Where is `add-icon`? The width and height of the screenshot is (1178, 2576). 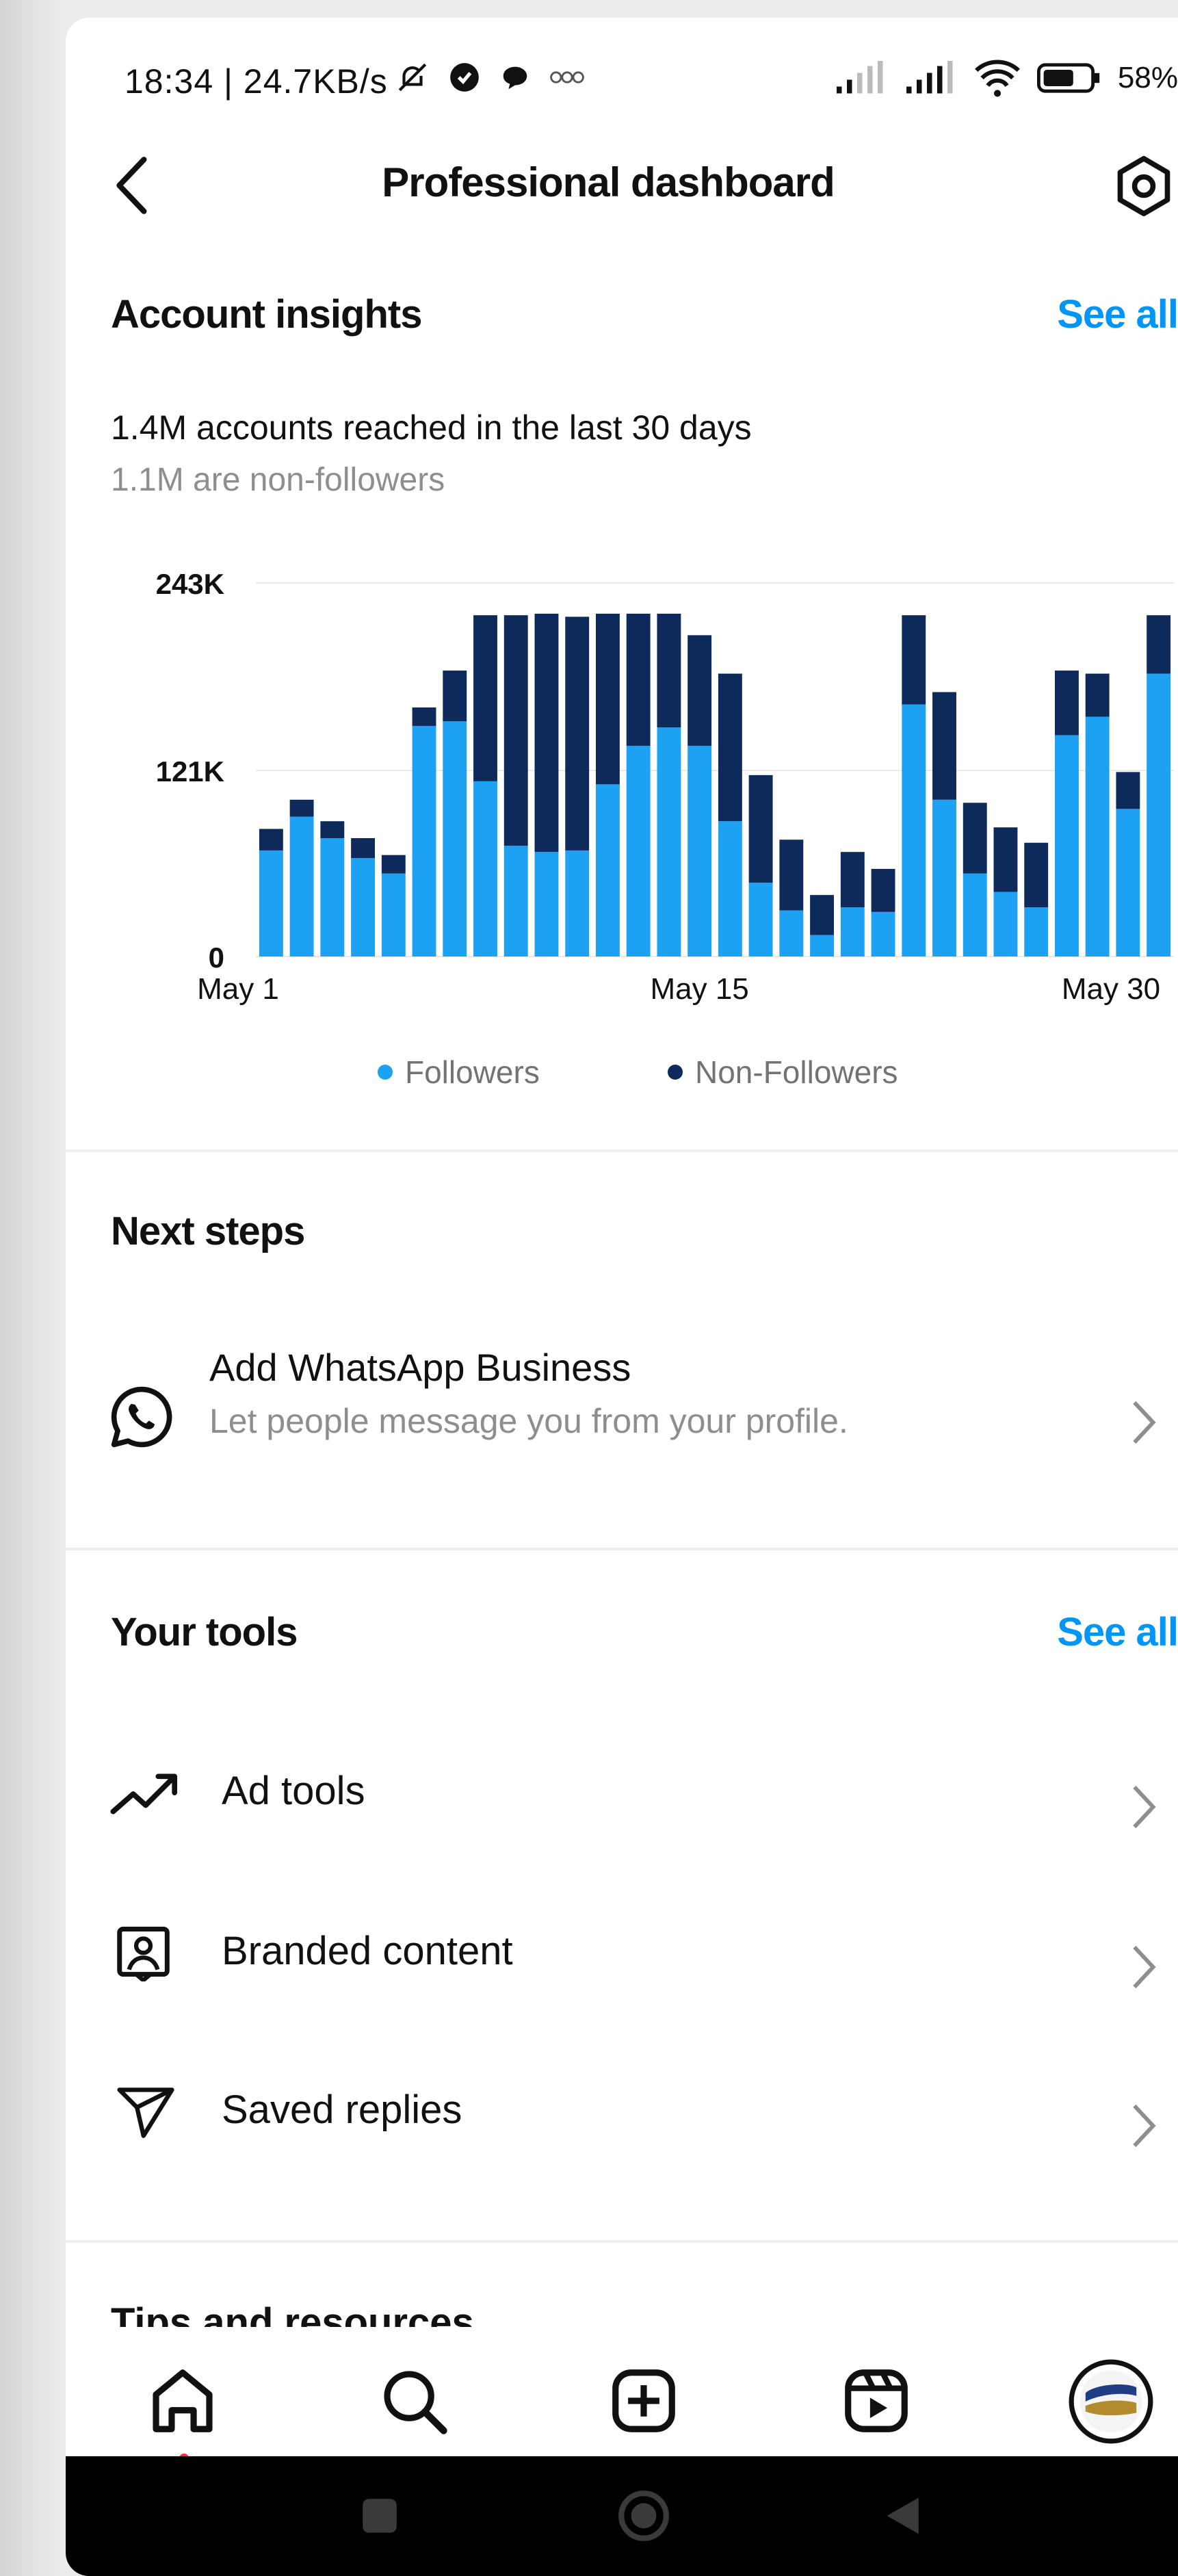
add-icon is located at coordinates (643, 2400).